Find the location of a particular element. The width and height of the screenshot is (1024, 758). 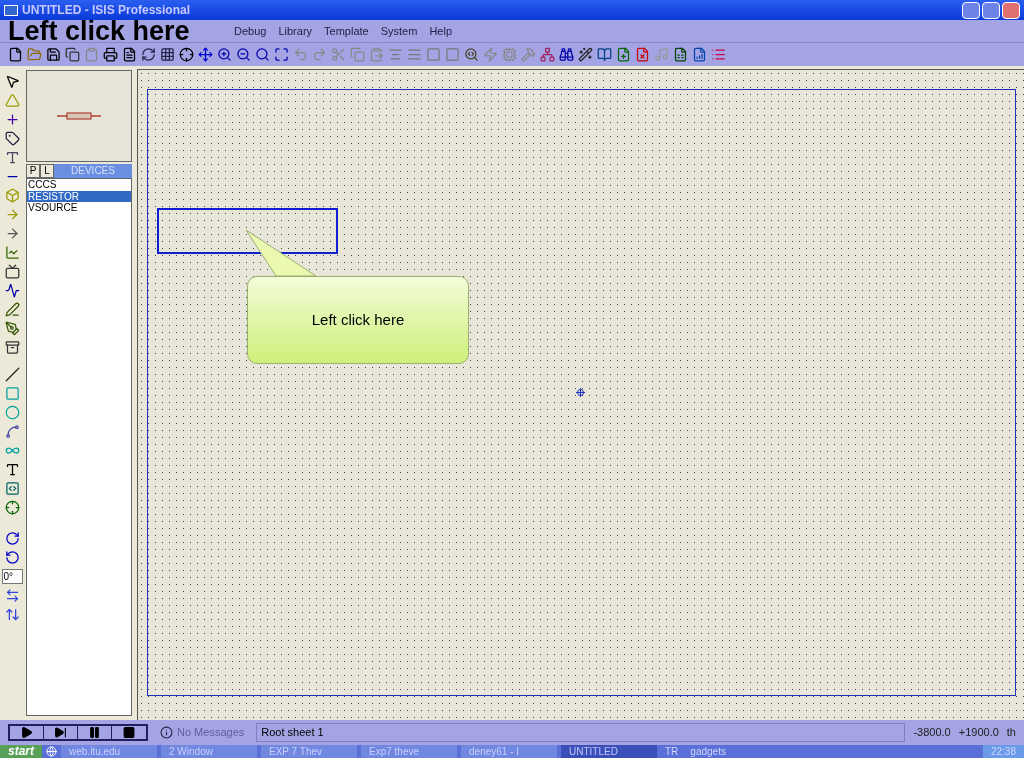

units-text: th is located at coordinates (1011, 733).